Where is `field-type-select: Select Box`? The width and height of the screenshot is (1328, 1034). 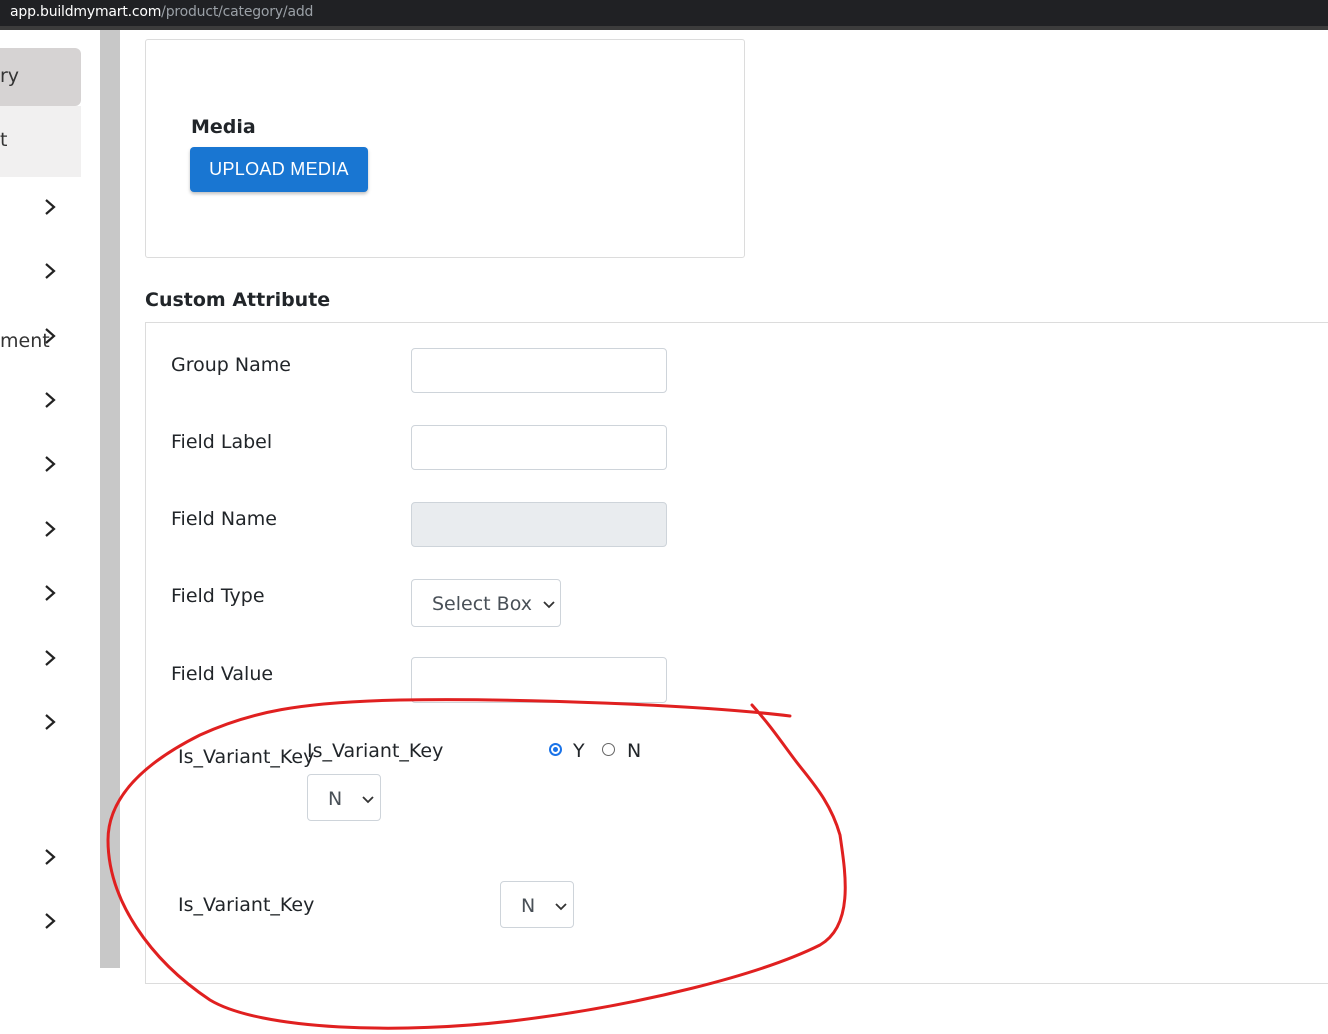
field-type-select: Select Box is located at coordinates (486, 603).